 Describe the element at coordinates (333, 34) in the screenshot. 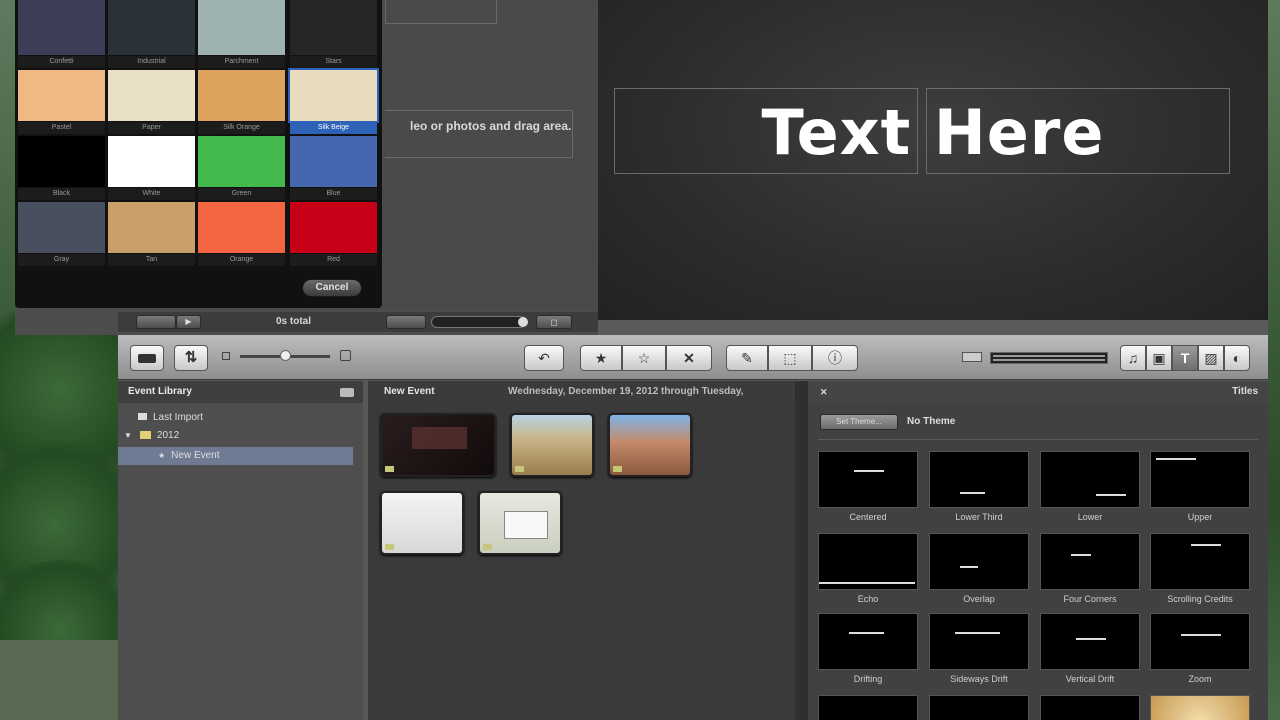

I see `background-swatch: Stars` at that location.